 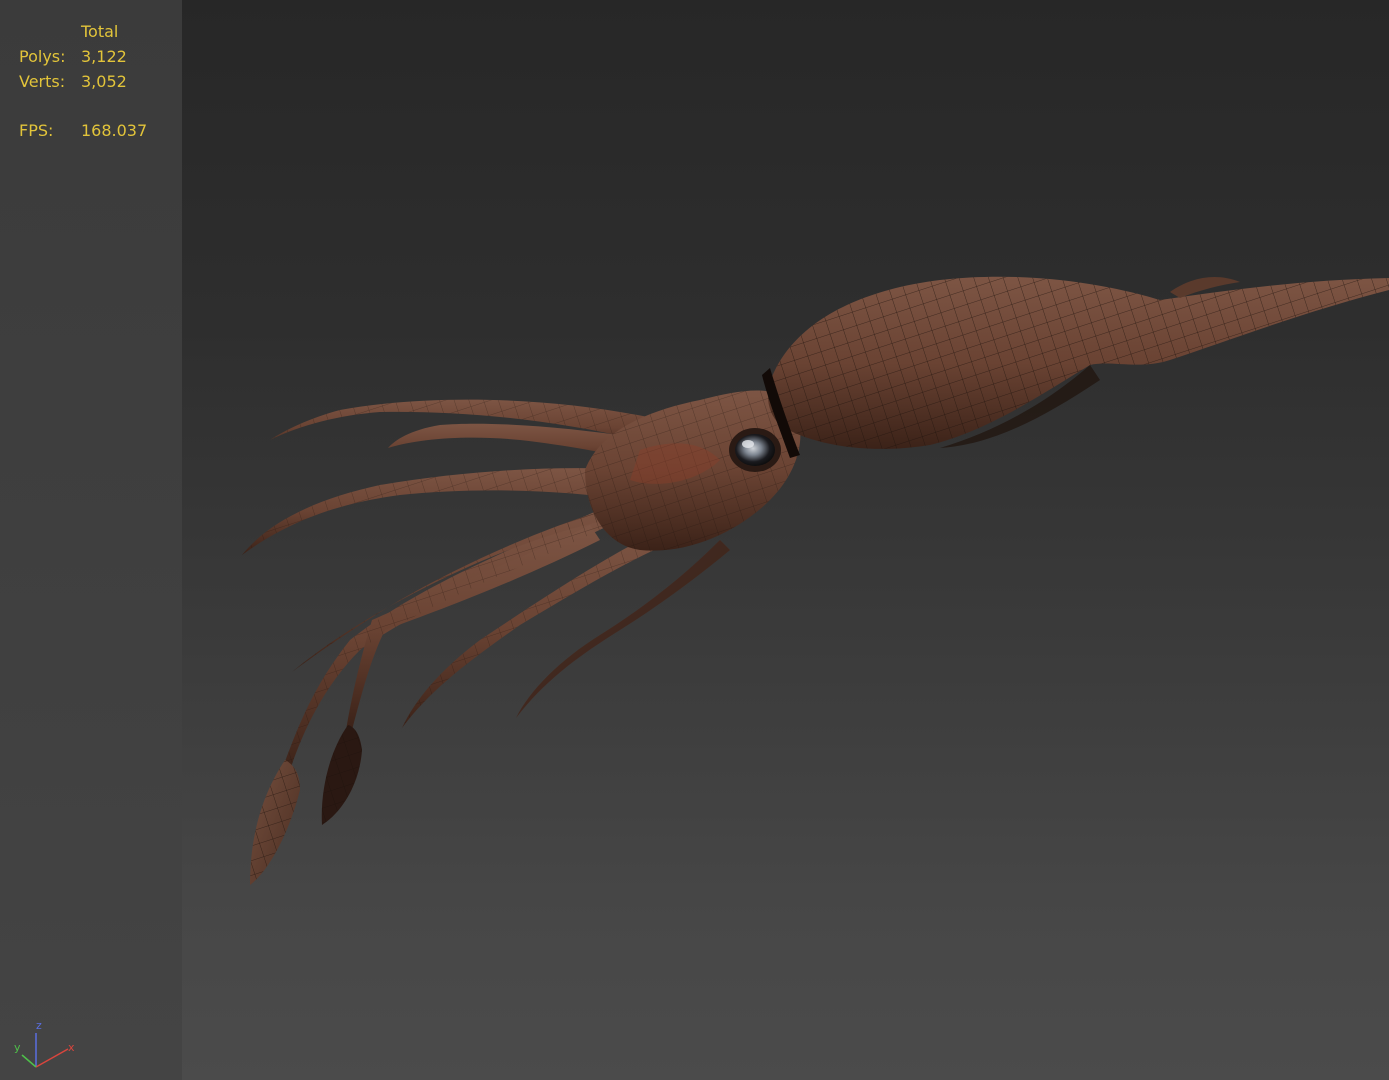 What do you see at coordinates (755, 450) in the screenshot?
I see `squid-eye` at bounding box center [755, 450].